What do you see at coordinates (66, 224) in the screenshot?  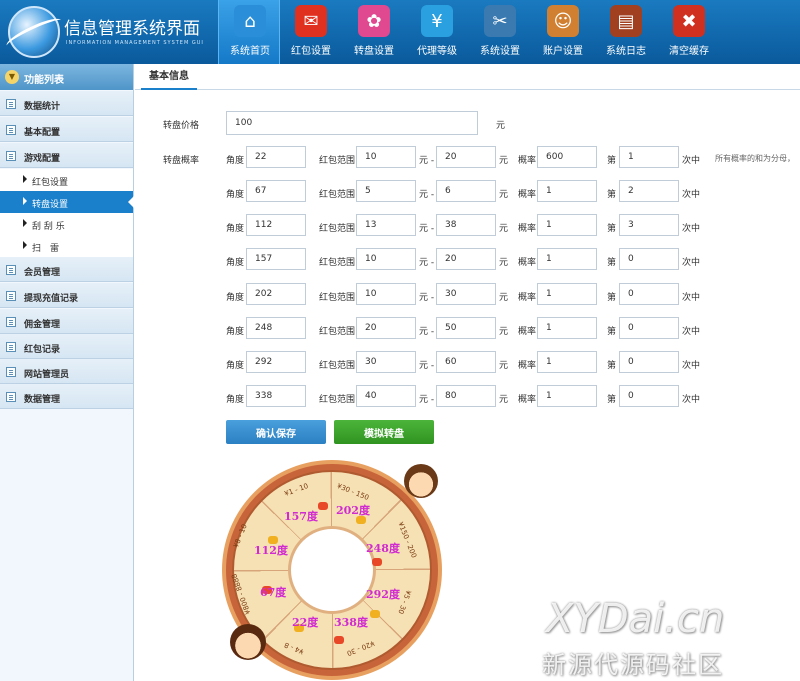 I see `sidebar-subitem-scratch: 刮 刮 乐` at bounding box center [66, 224].